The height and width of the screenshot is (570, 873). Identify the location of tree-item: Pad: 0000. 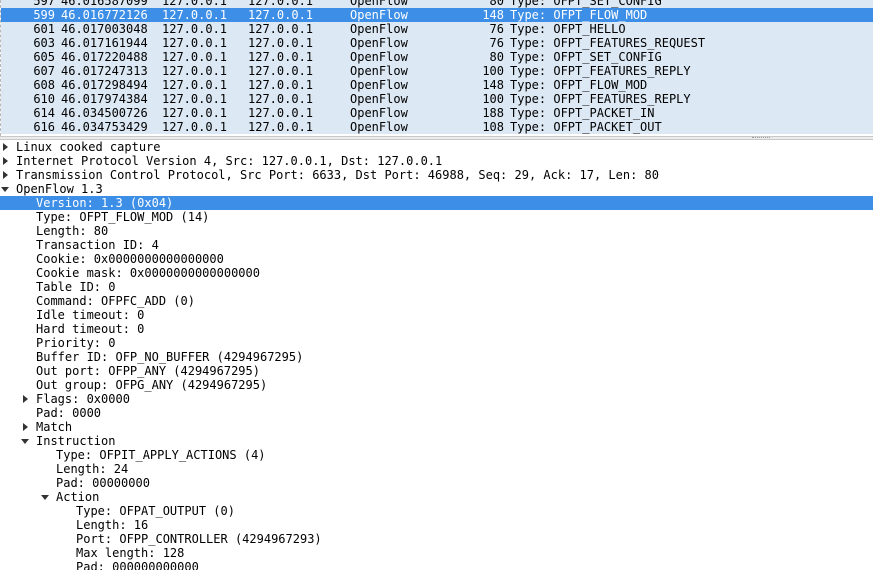
(436, 413).